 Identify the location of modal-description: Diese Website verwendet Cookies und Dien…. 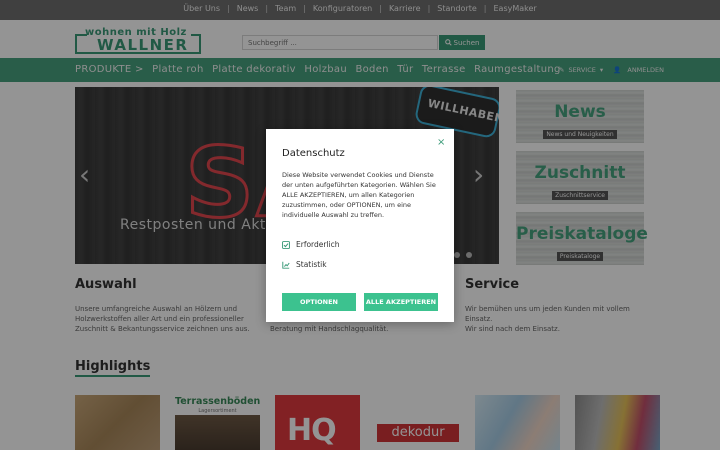
(359, 195).